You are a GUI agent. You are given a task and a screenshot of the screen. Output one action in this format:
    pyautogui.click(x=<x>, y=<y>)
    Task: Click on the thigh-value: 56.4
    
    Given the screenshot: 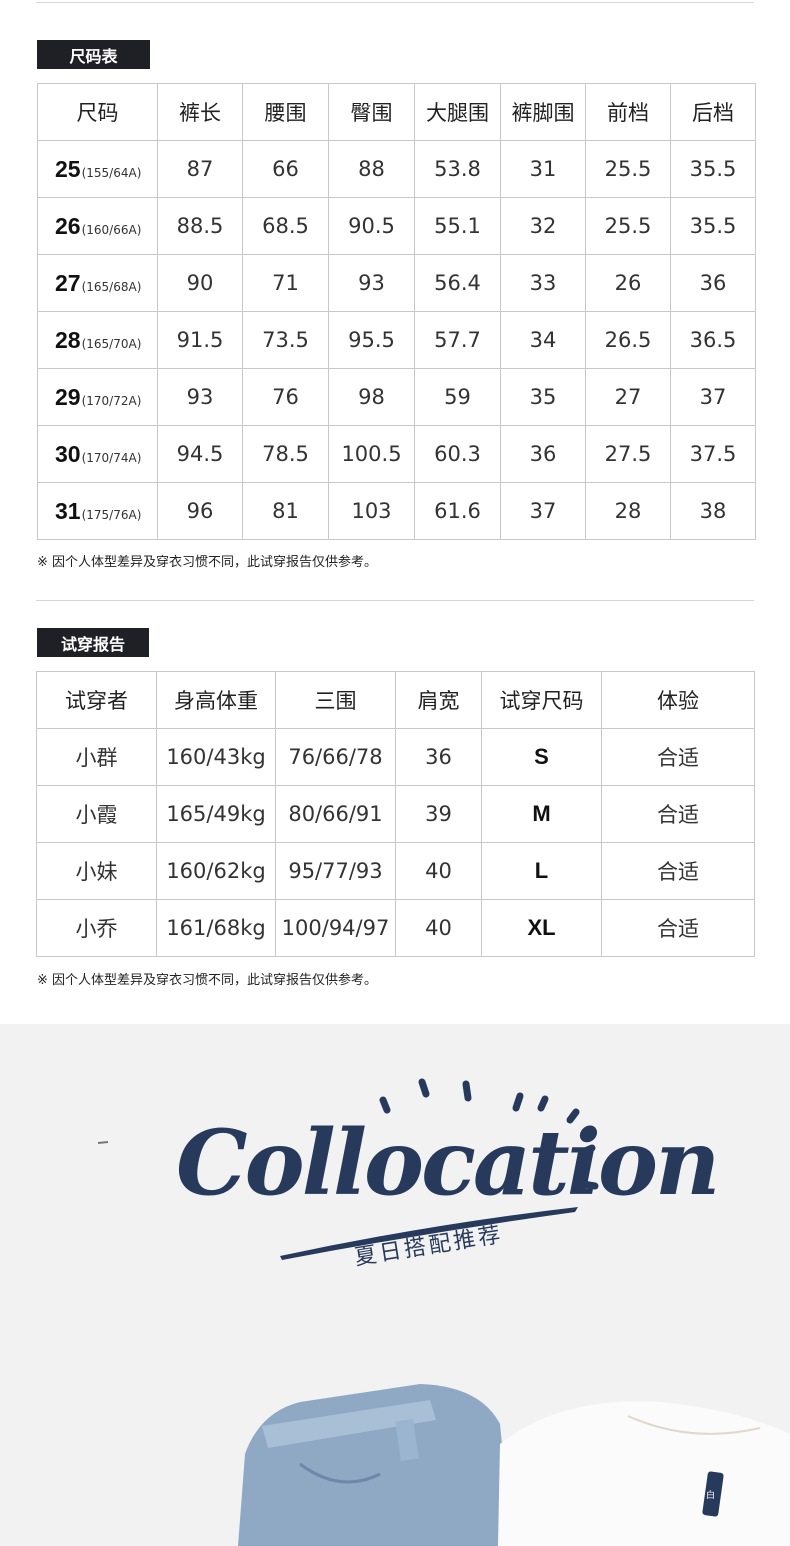 What is the action you would take?
    pyautogui.click(x=457, y=283)
    